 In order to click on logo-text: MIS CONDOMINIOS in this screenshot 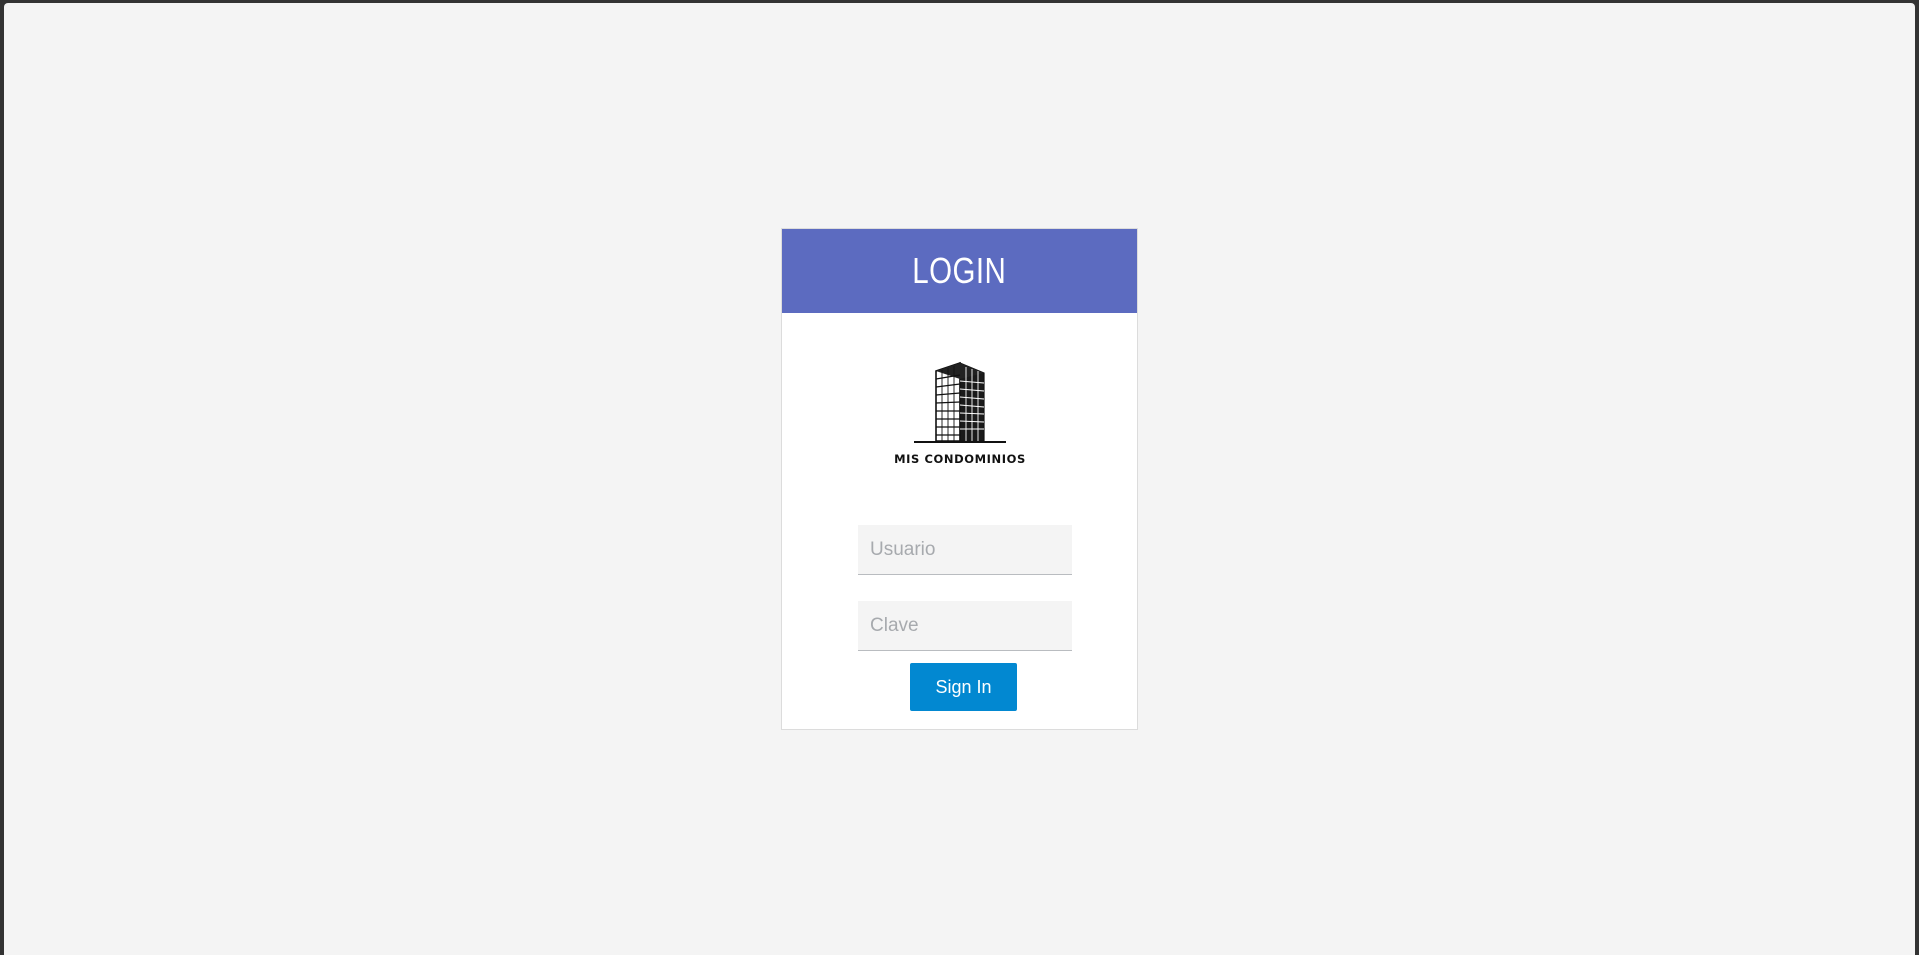, I will do `click(960, 459)`.